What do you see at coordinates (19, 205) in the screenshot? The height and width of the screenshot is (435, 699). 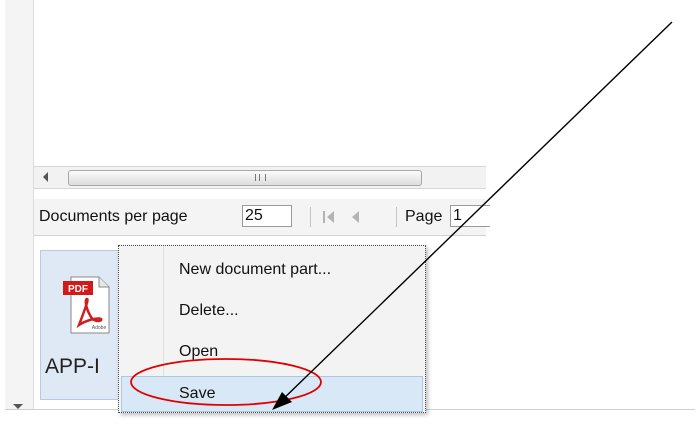 I see `vertical-scrollbar` at bounding box center [19, 205].